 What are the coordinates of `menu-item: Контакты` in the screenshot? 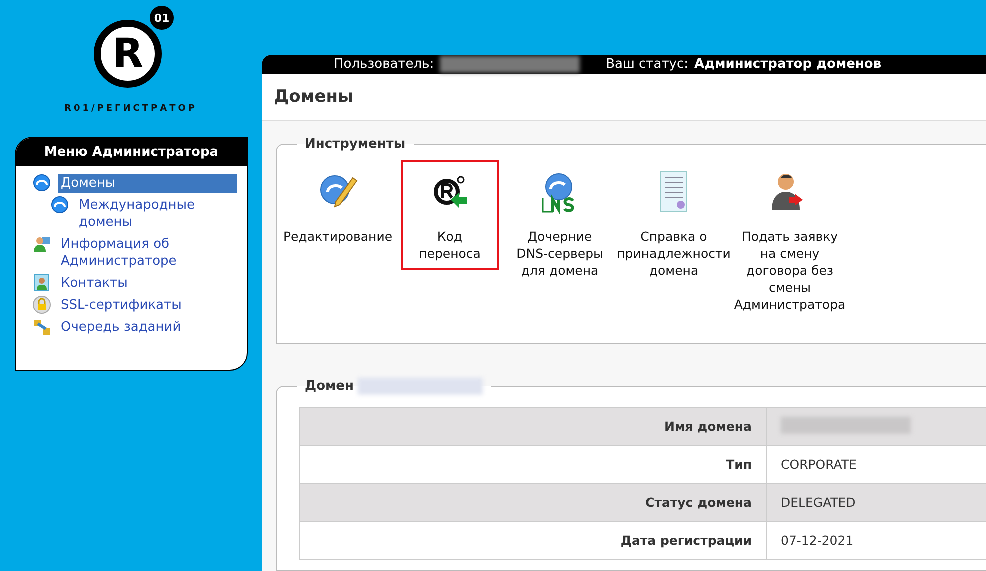 It's located at (147, 283).